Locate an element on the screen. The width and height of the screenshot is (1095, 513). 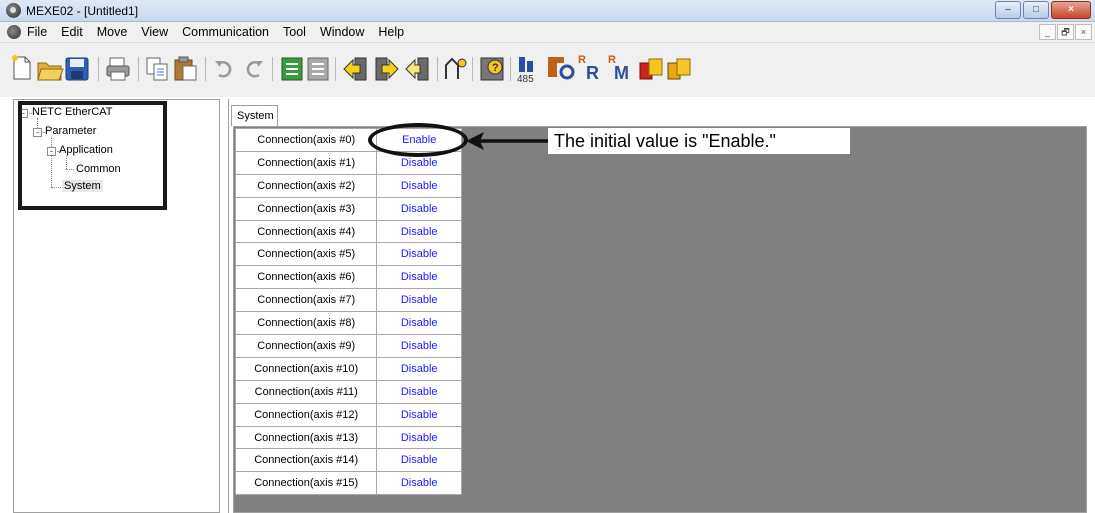
connection-axis-label: Connection(axis #1) is located at coordinates (306, 162).